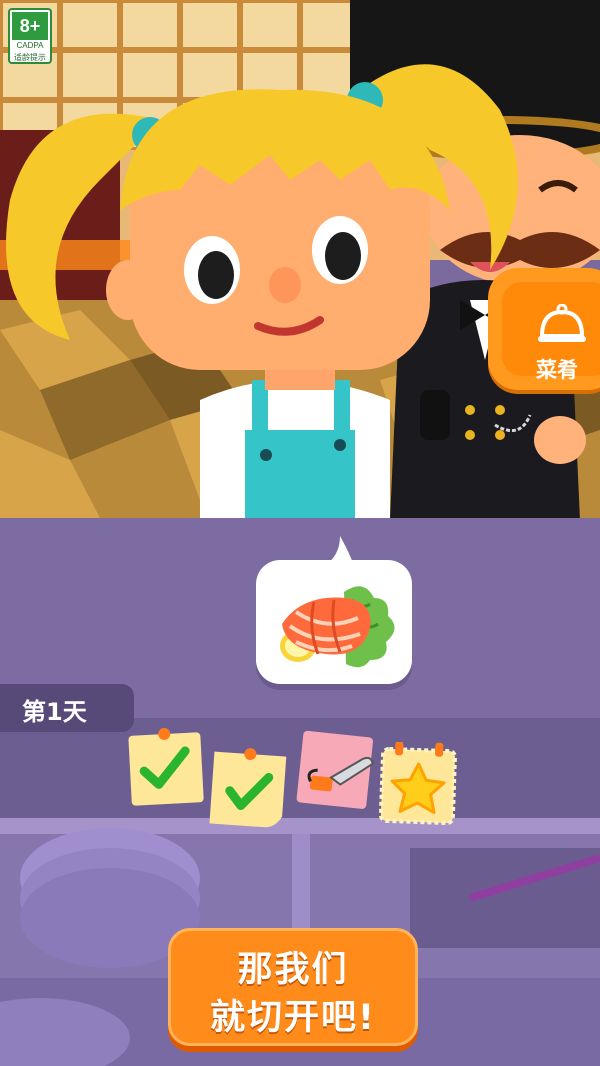  I want to click on dishes-button-inner: 菜肴, so click(551, 332).